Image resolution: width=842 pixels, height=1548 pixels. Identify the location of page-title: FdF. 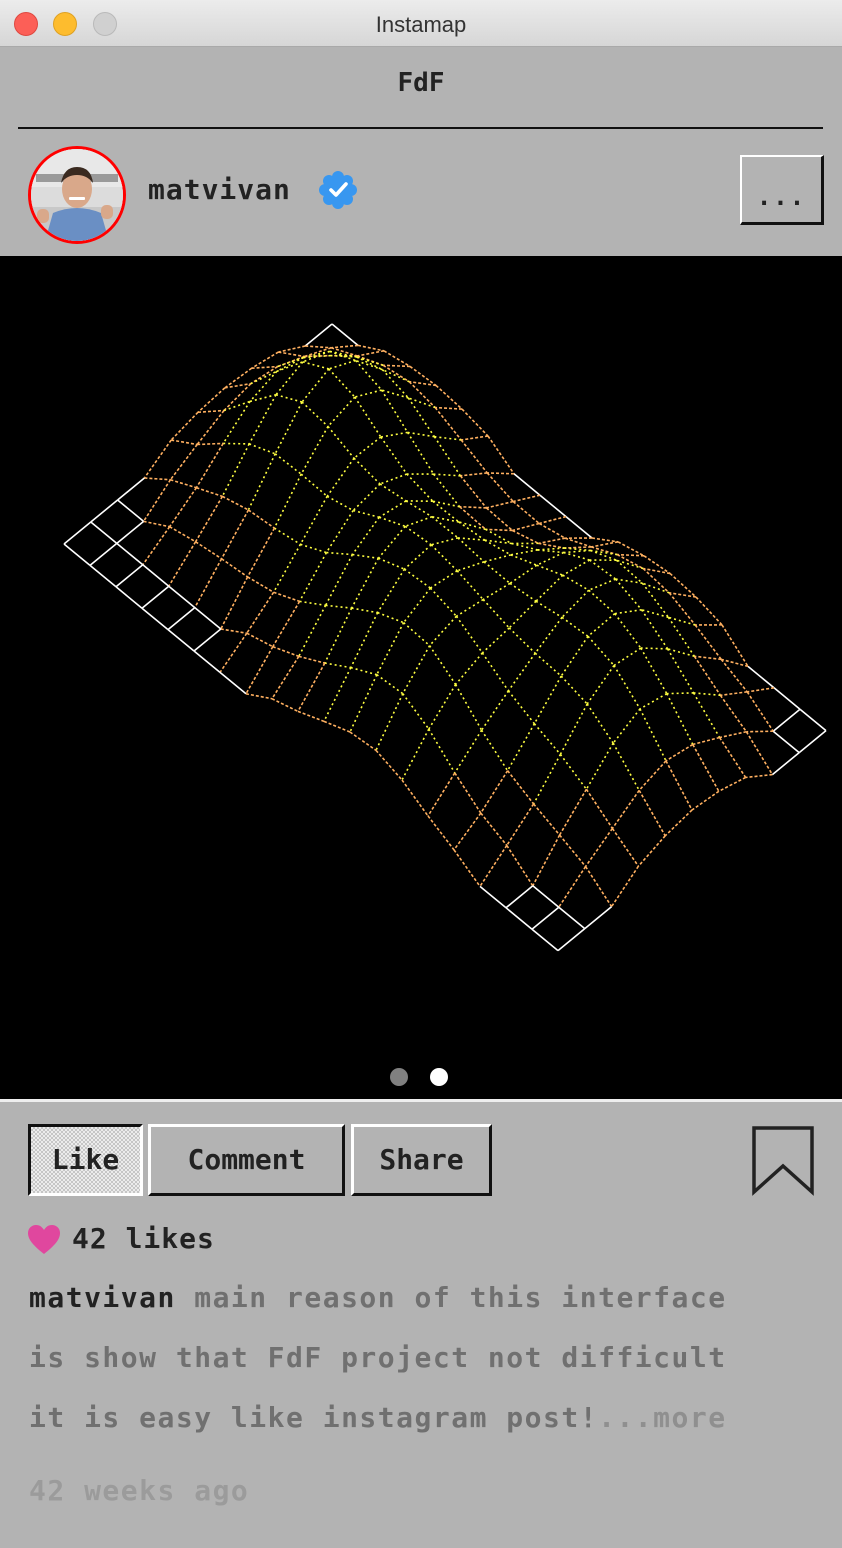
(421, 83).